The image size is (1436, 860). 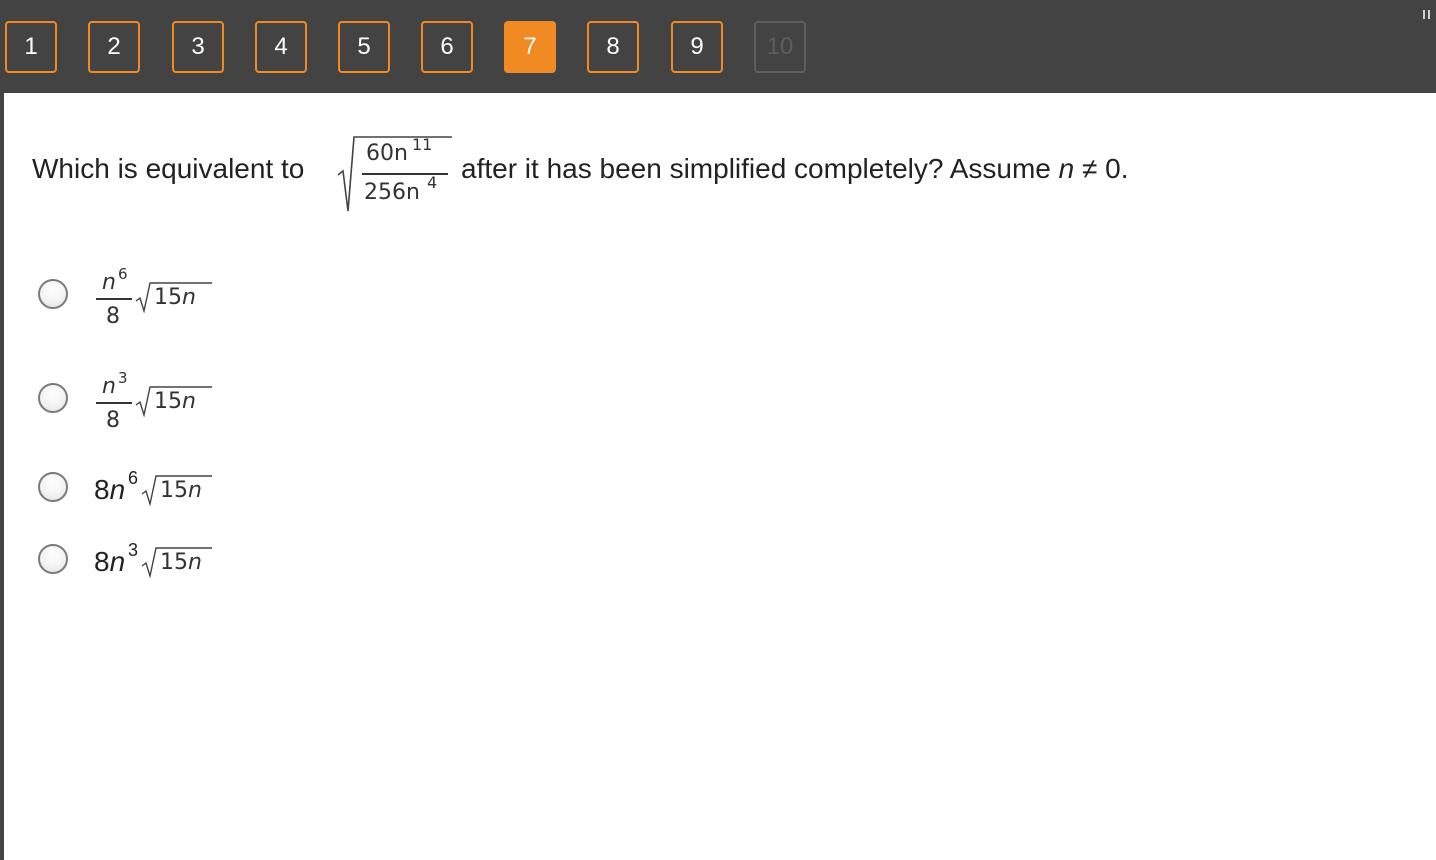 I want to click on denominator-exponent: 4, so click(x=432, y=182).